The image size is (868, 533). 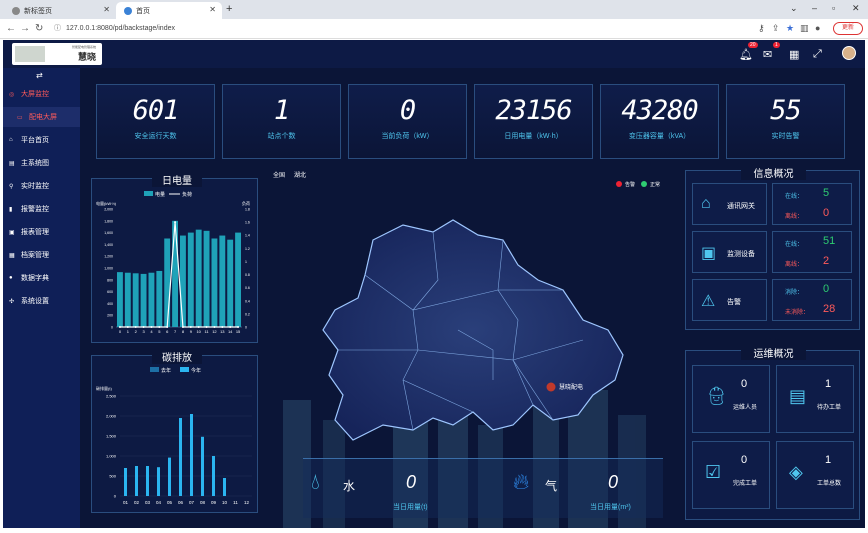 What do you see at coordinates (785, 136) in the screenshot?
I see `stat-label: 实时告警` at bounding box center [785, 136].